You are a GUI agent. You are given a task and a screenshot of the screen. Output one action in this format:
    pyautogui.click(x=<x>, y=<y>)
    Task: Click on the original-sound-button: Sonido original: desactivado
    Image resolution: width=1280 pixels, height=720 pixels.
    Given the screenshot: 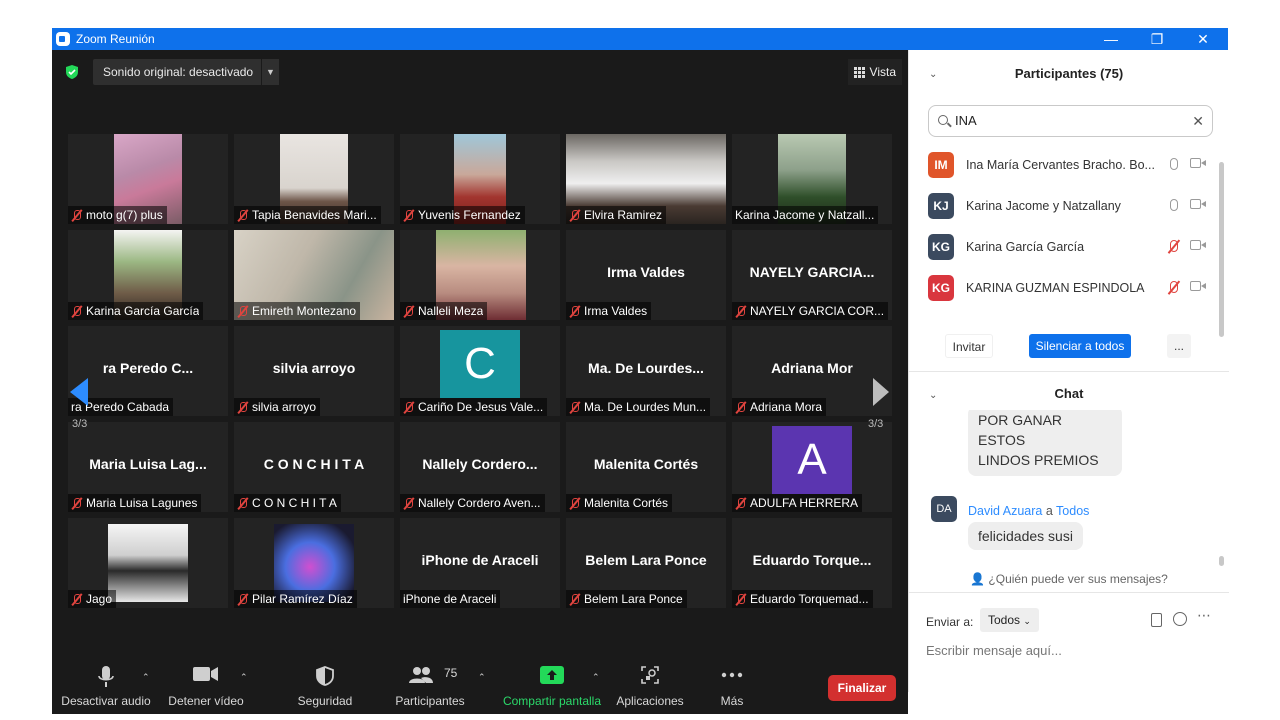 What is the action you would take?
    pyautogui.click(x=178, y=72)
    